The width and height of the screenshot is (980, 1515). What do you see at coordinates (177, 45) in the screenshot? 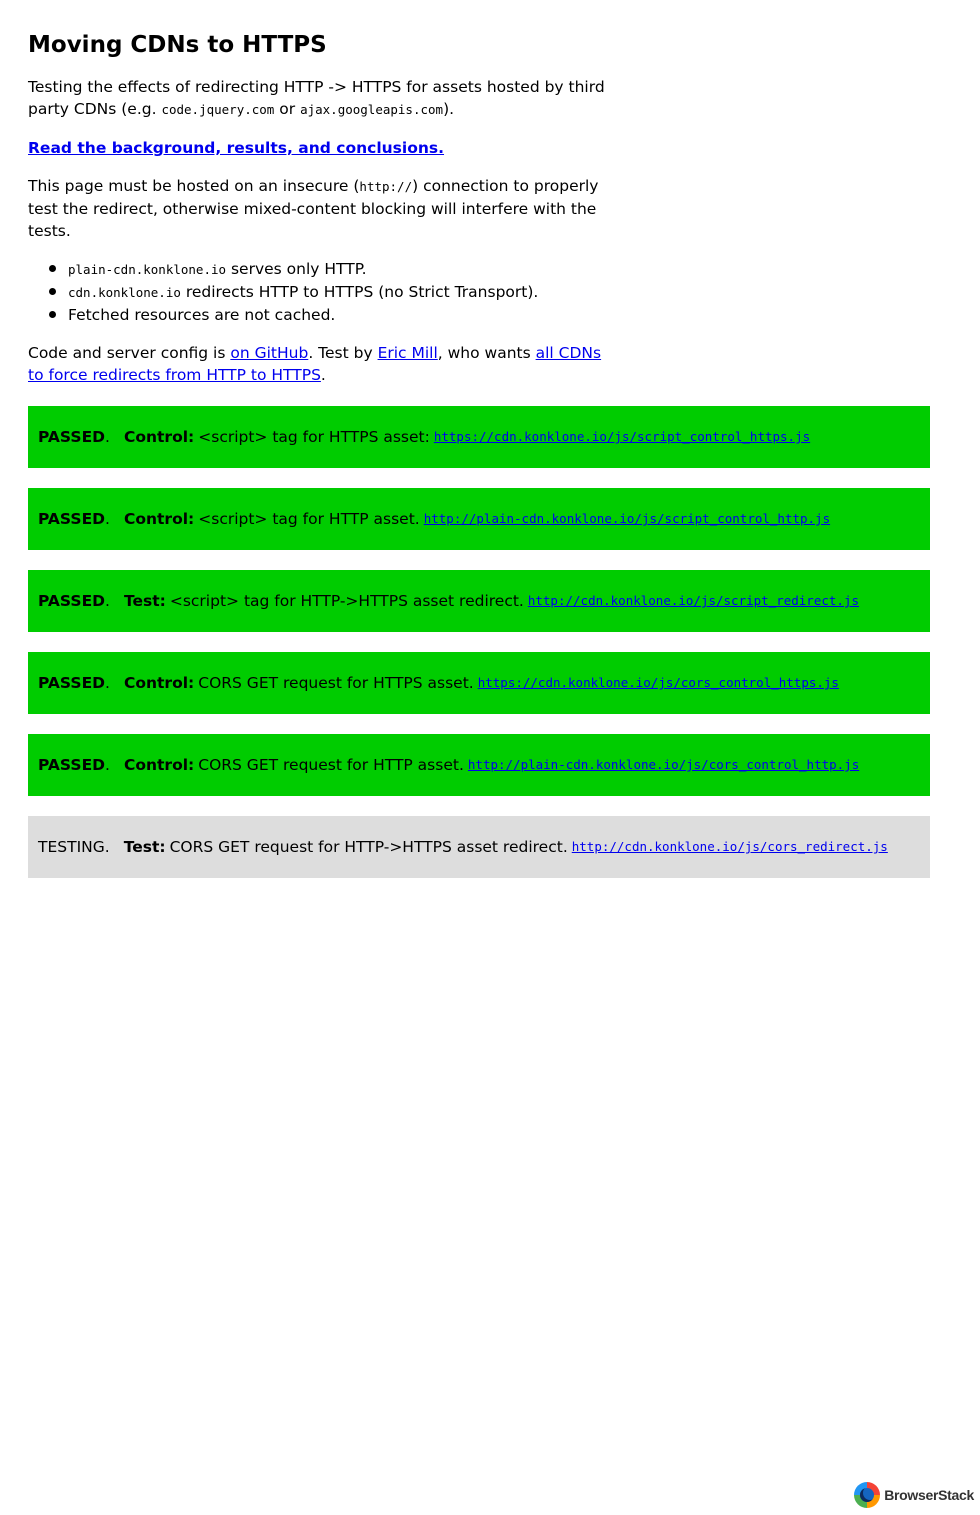
I see `page-title: Moving CDNs to HTTPS` at bounding box center [177, 45].